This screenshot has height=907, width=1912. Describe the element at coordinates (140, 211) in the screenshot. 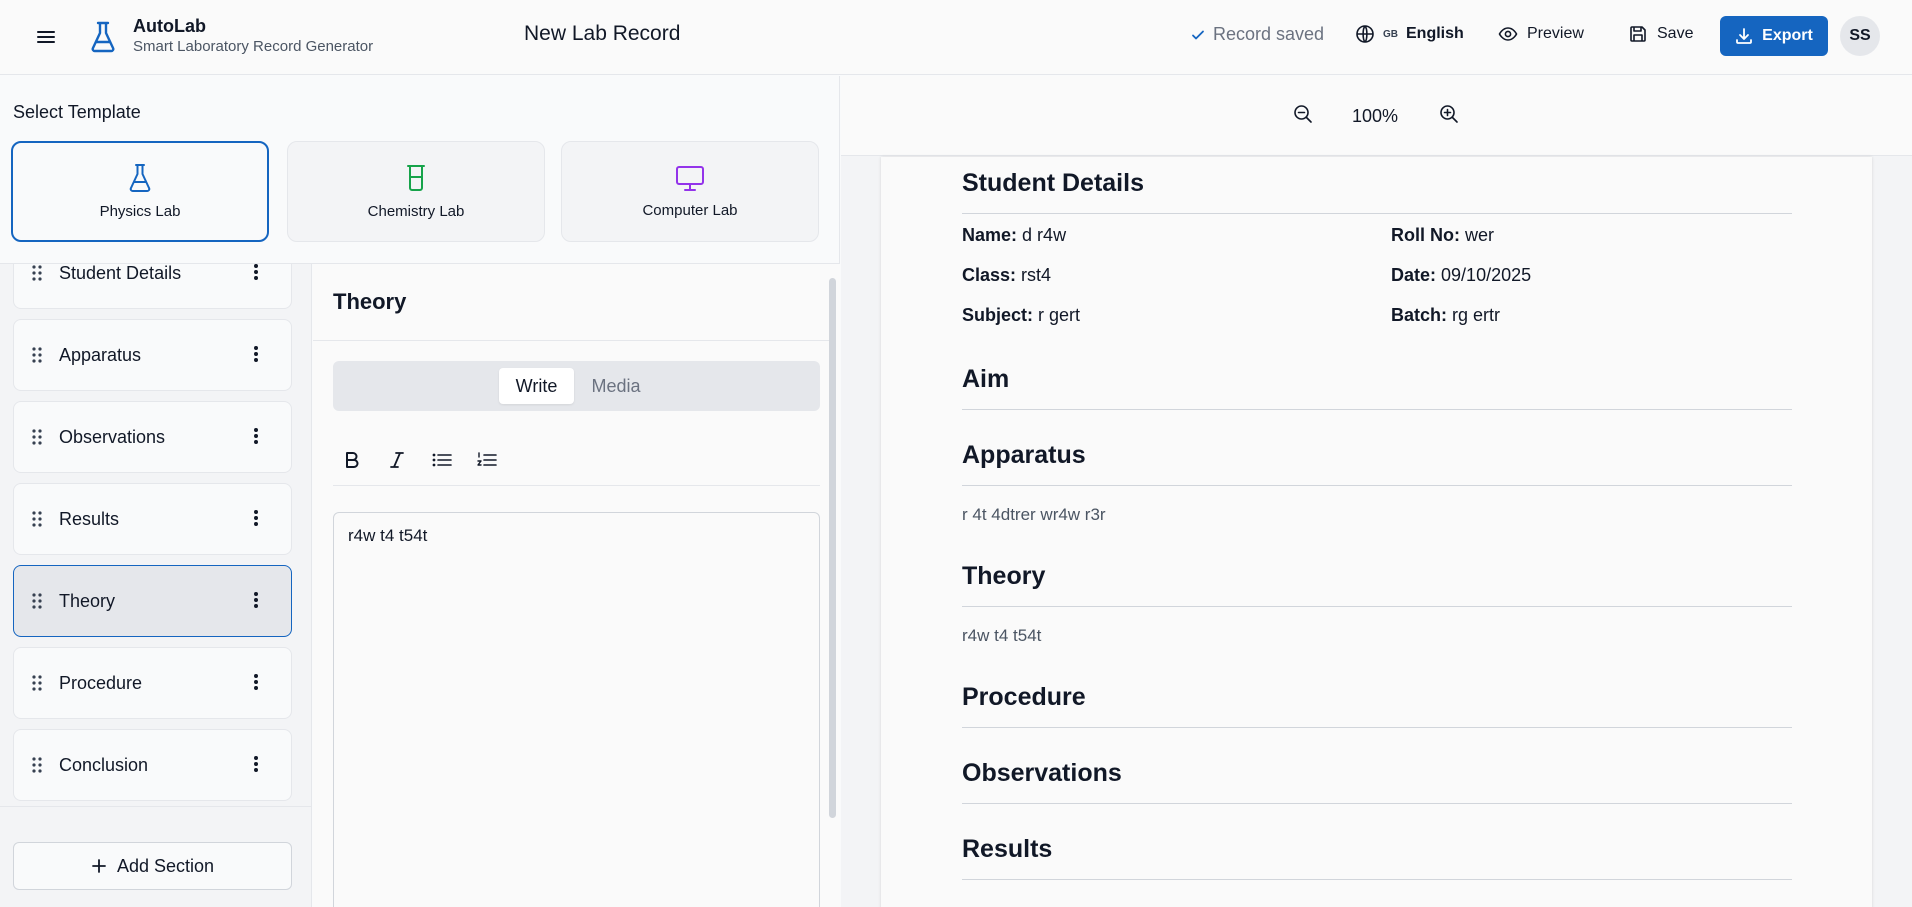

I see `template-label-physics: Physics Lab` at that location.